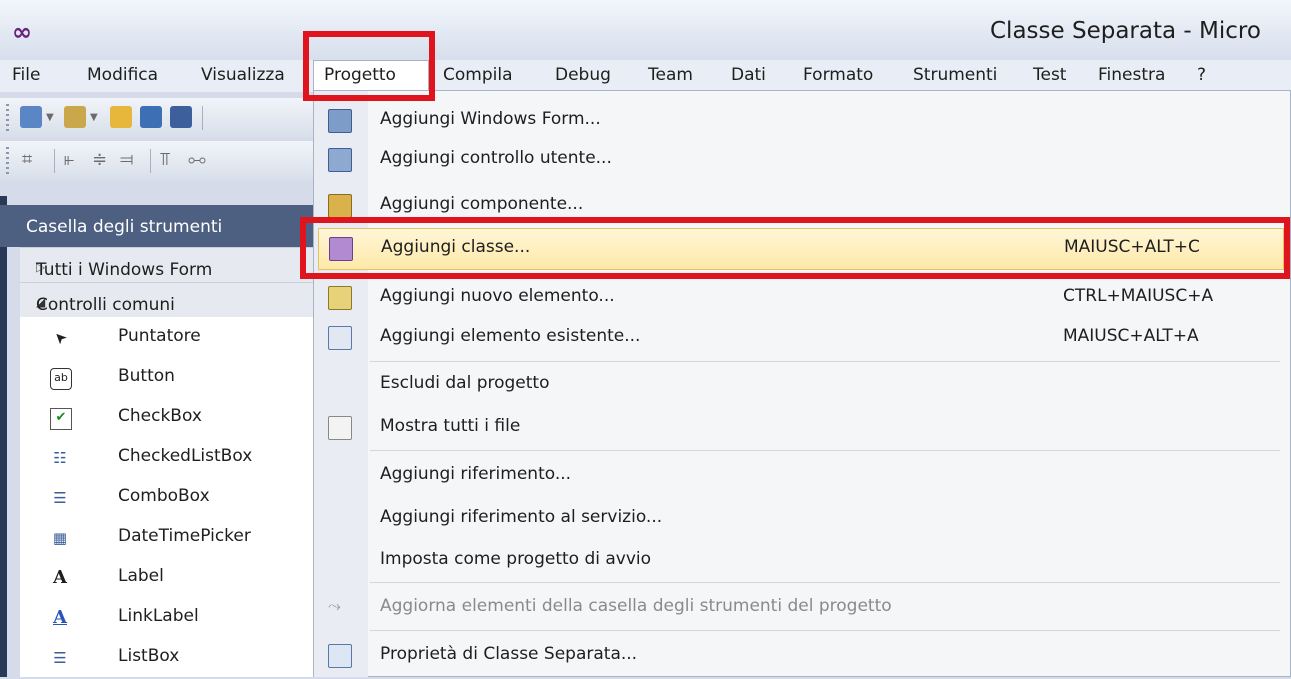 The image size is (1291, 679). What do you see at coordinates (75, 117) in the screenshot?
I see `add-item-icon` at bounding box center [75, 117].